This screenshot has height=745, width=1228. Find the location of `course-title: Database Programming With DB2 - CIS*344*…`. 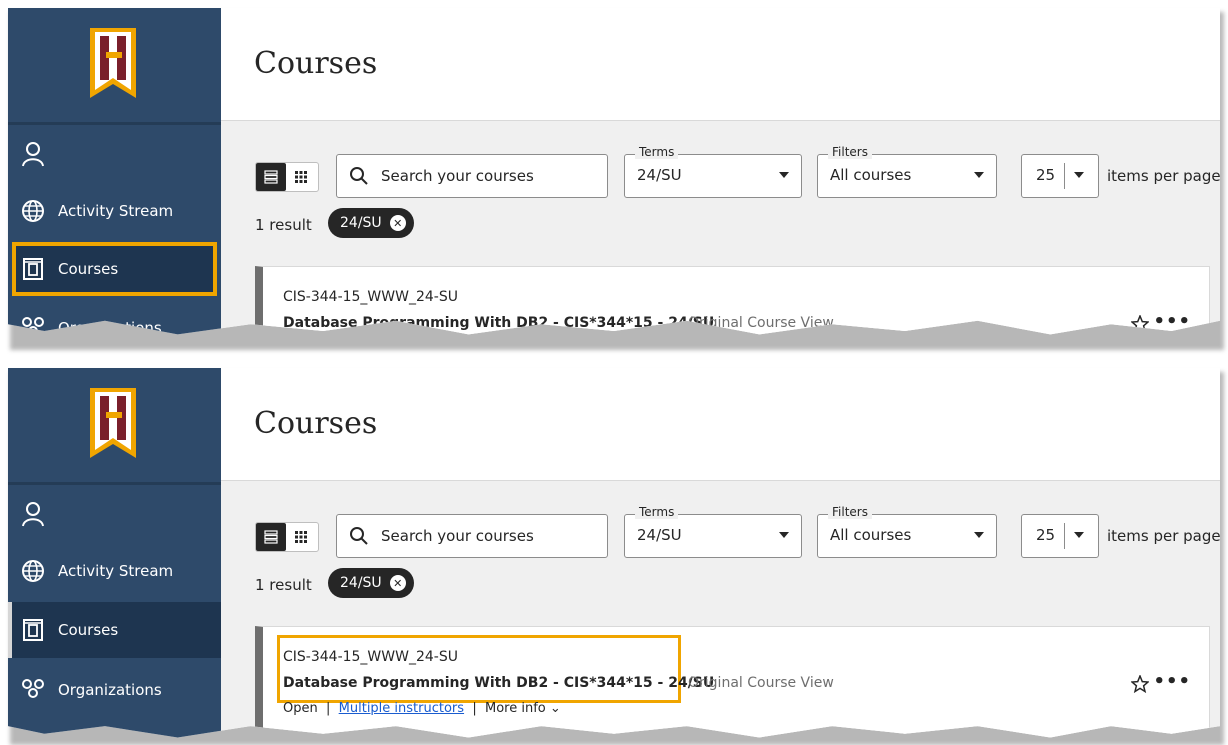

course-title: Database Programming With DB2 - CIS*344*… is located at coordinates (498, 683).